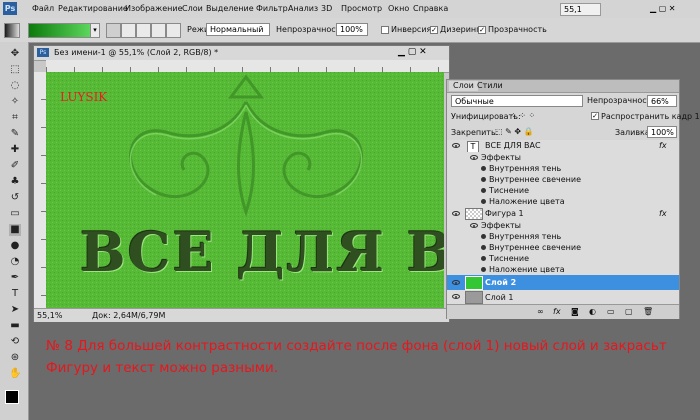 Image resolution: width=700 pixels, height=420 pixels. I want to click on new-group-icon: ▭, so click(611, 312).